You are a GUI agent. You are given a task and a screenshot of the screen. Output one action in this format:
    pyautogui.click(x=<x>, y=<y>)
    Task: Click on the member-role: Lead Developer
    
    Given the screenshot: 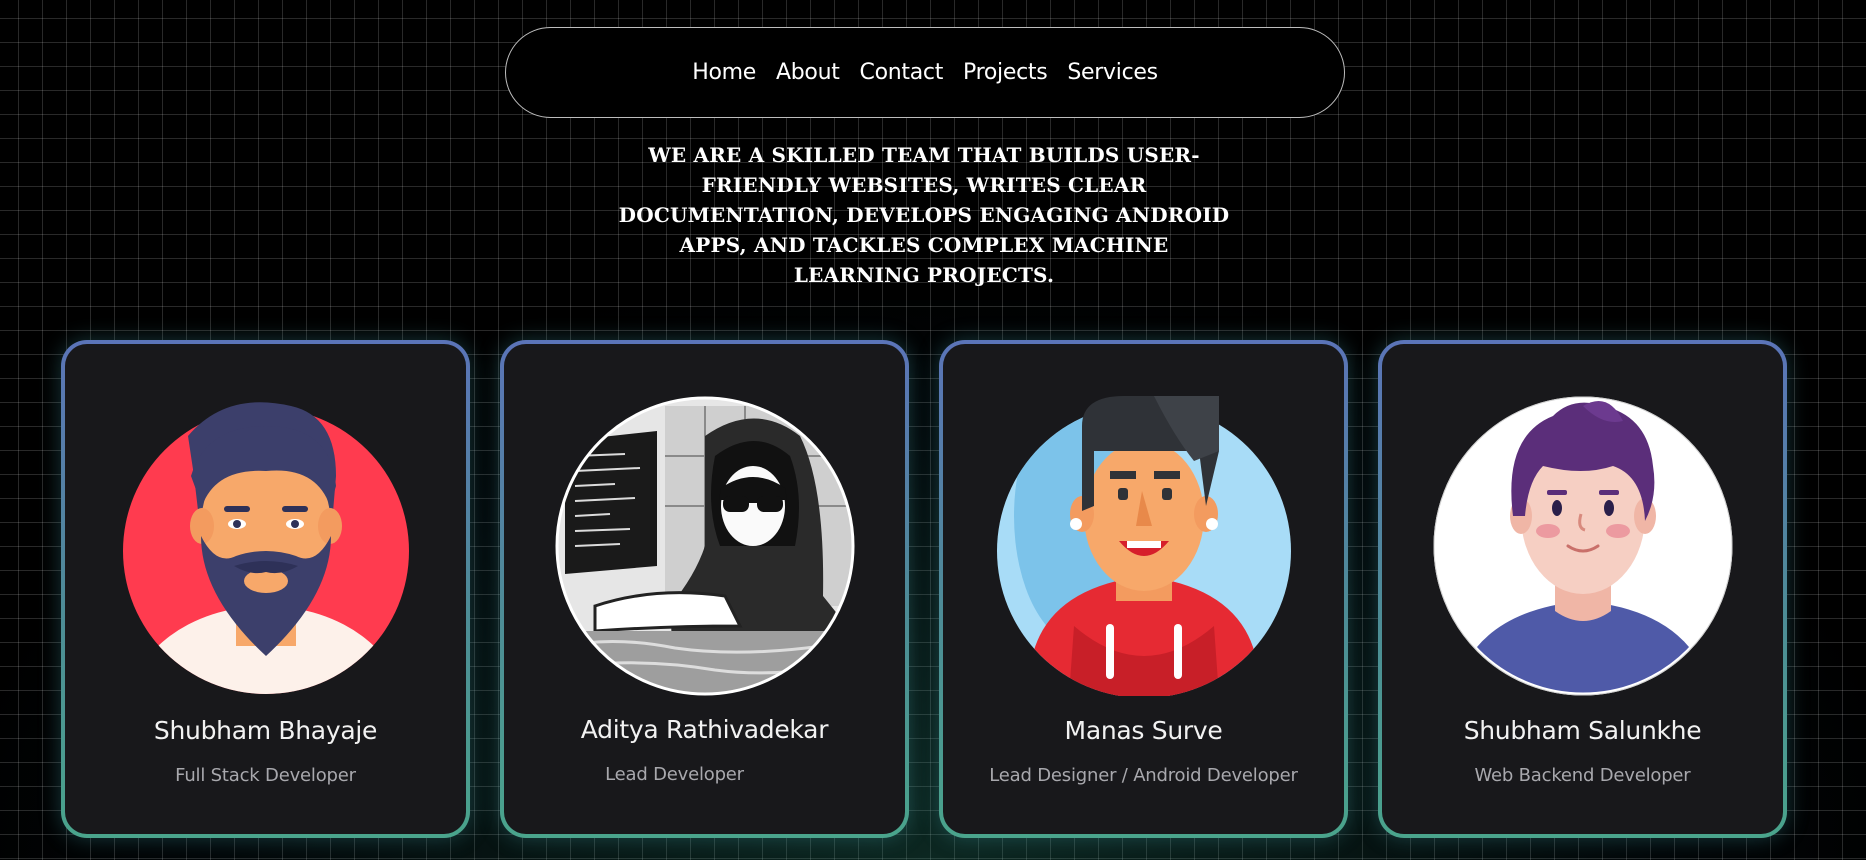 What is the action you would take?
    pyautogui.click(x=674, y=774)
    